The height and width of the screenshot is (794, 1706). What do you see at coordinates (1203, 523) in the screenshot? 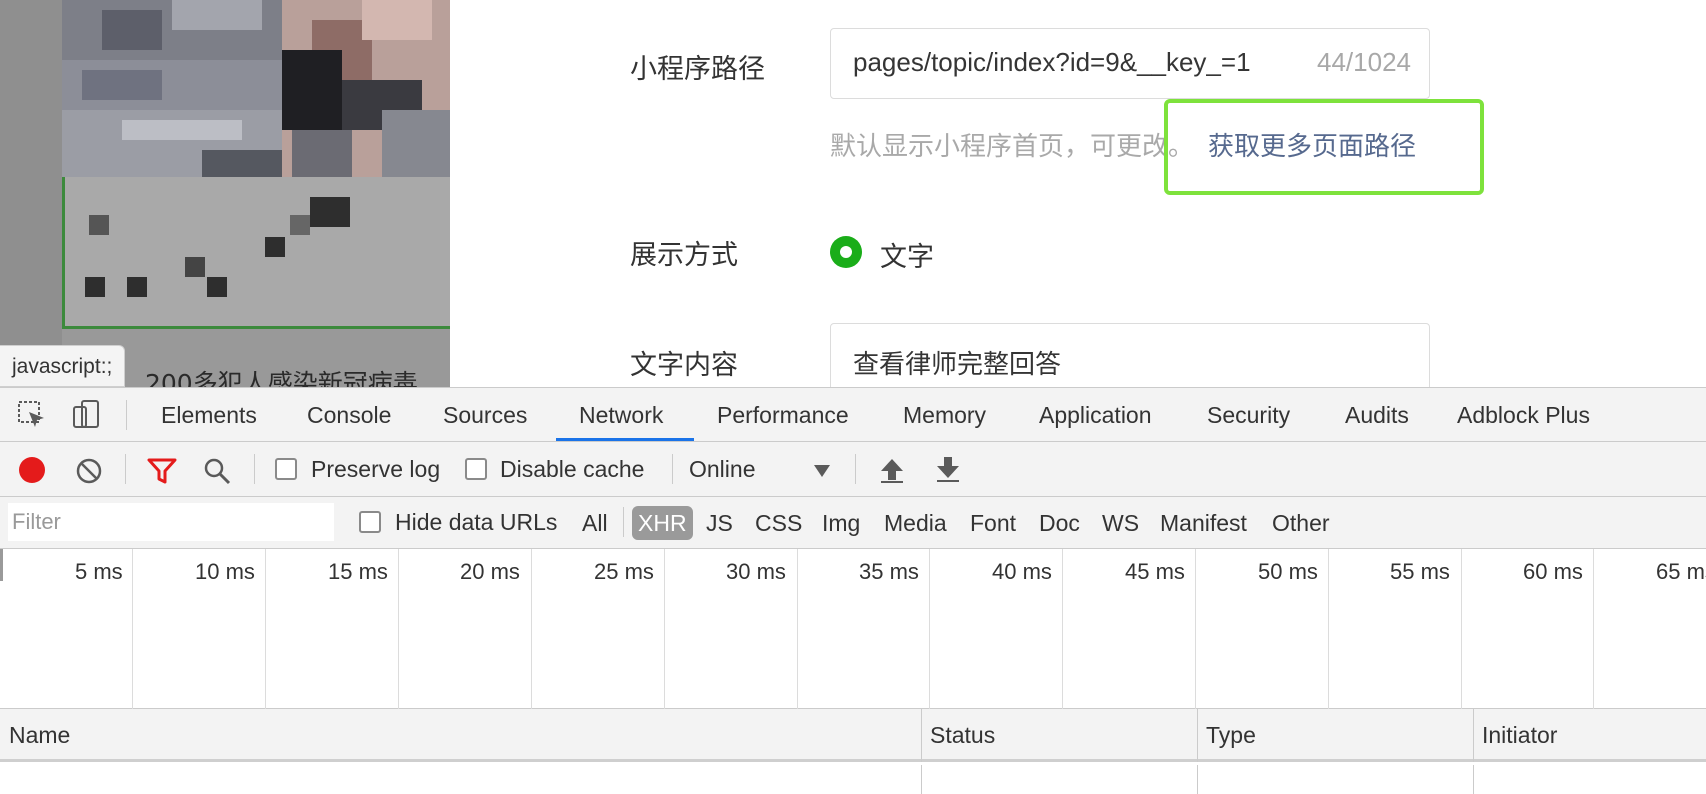
I see `filter-type-manifest: Manifest` at bounding box center [1203, 523].